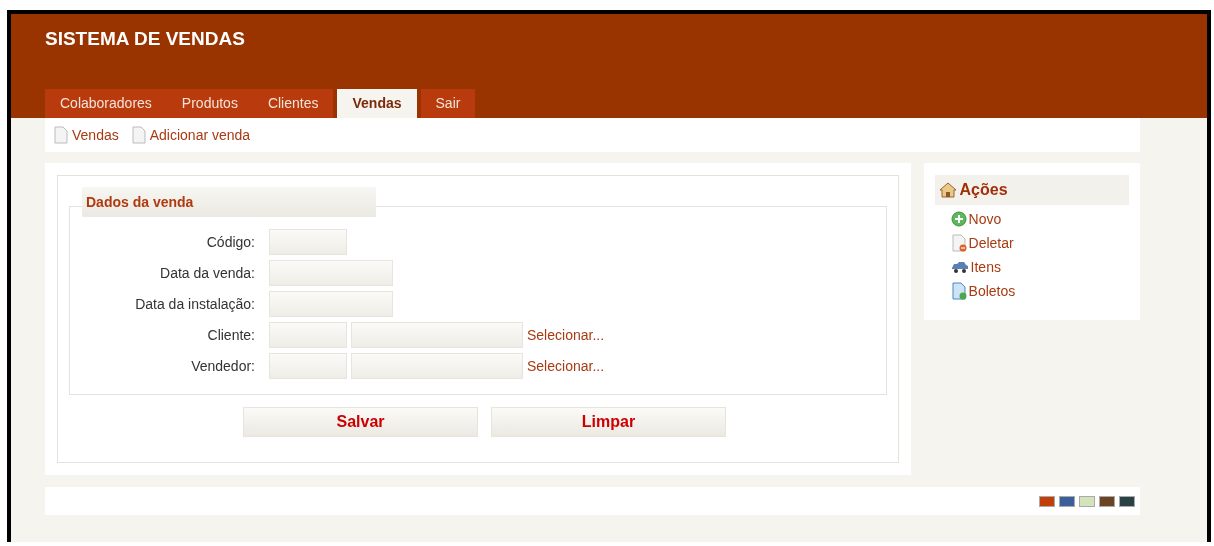 This screenshot has height=546, width=1214. Describe the element at coordinates (377, 103) in the screenshot. I see `nav-tab: Vendas` at that location.